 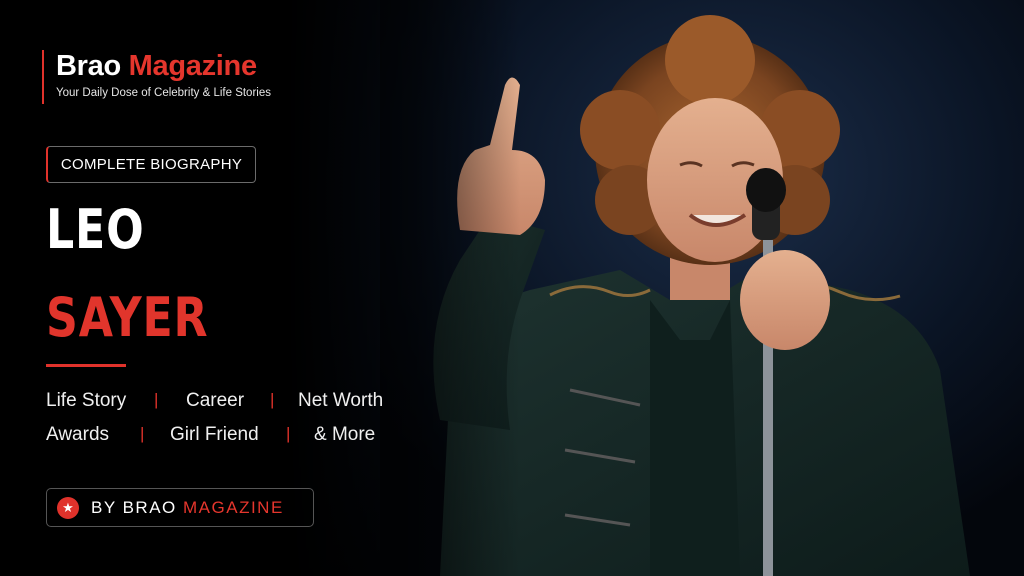 What do you see at coordinates (86, 365) in the screenshot?
I see `title-underline` at bounding box center [86, 365].